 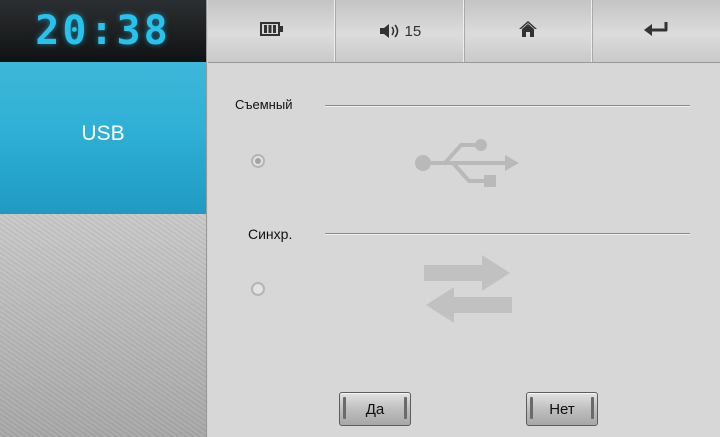 I want to click on volume-icon, so click(x=391, y=31).